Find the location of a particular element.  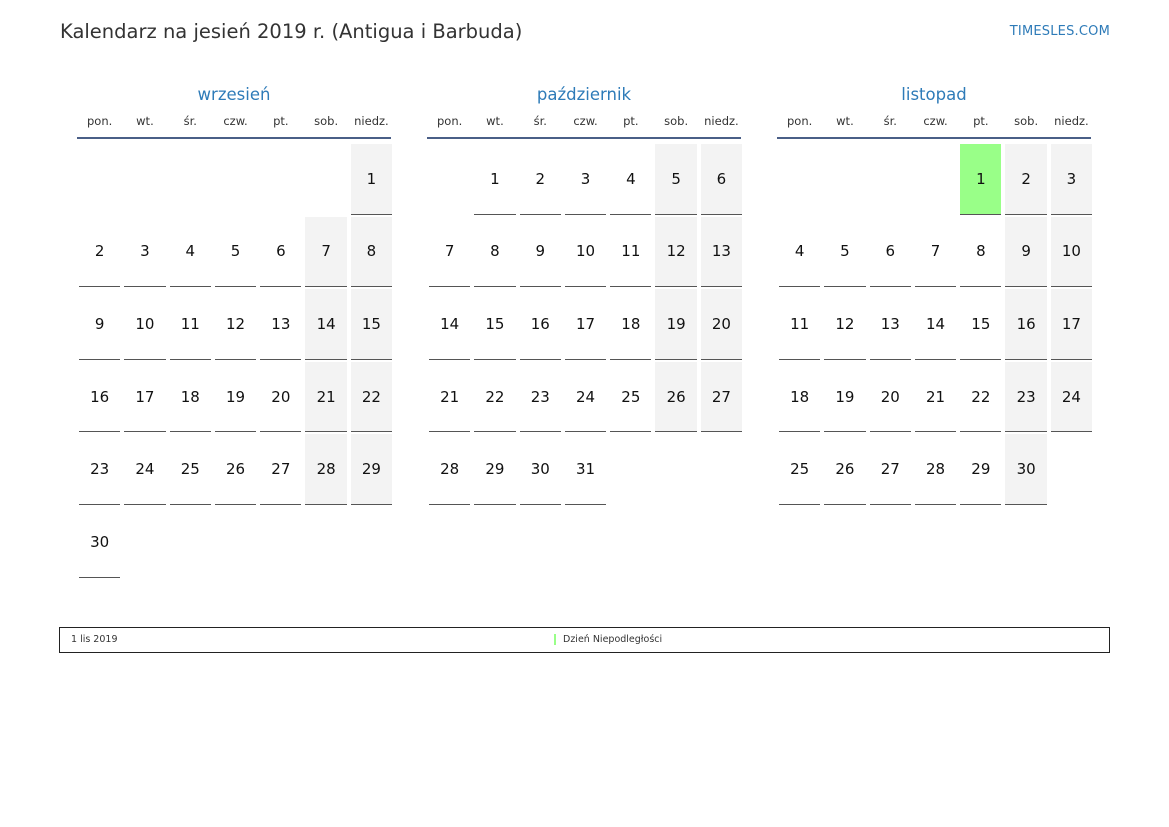

day-cell: 13 is located at coordinates (721, 251).